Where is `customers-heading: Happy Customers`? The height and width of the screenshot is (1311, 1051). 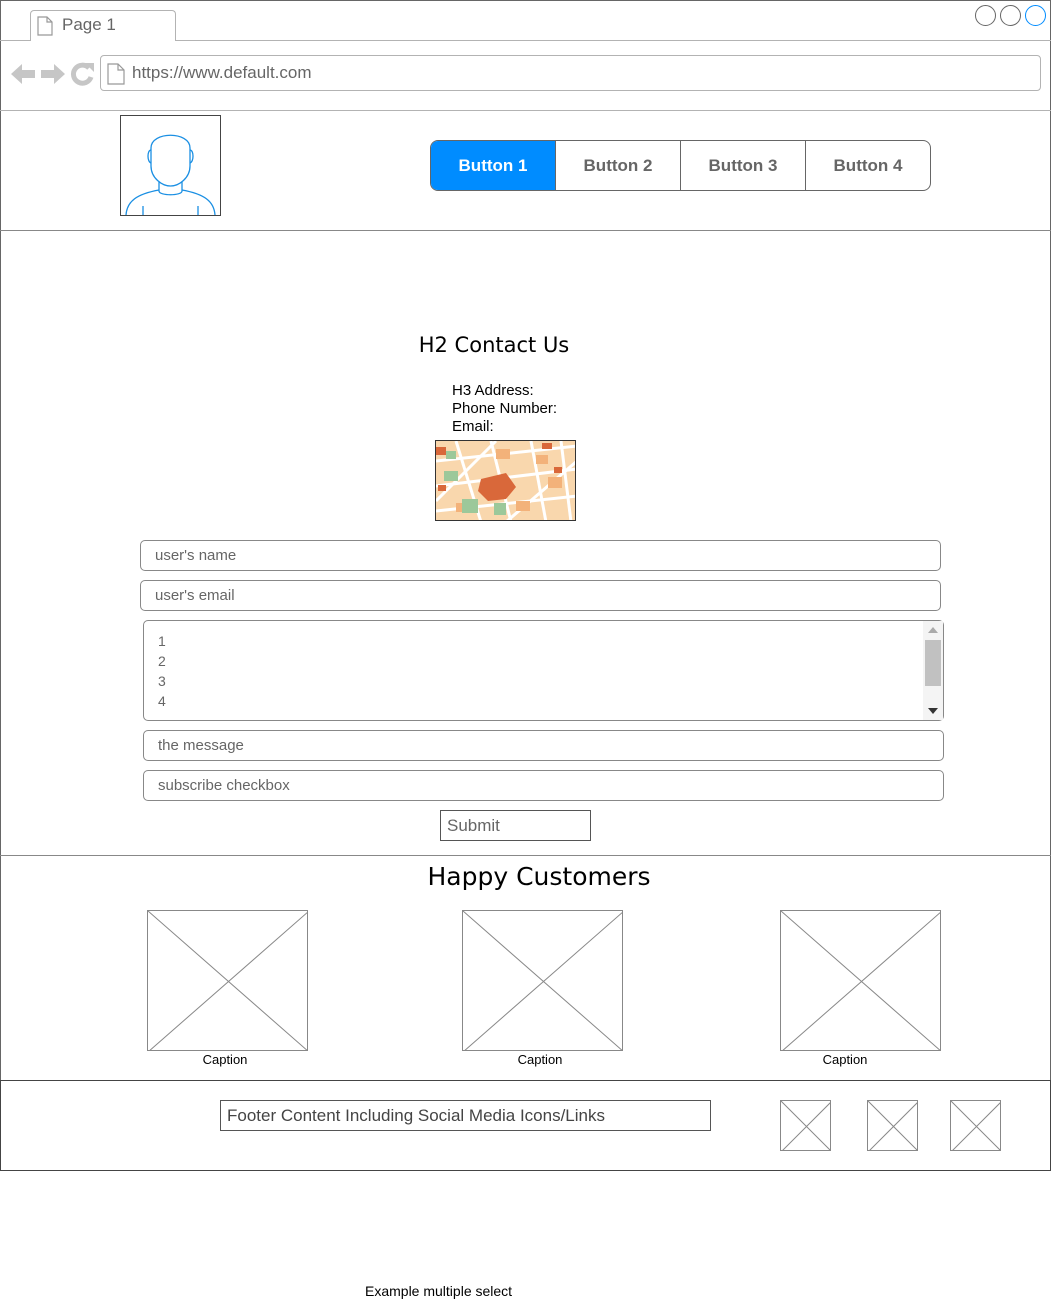 customers-heading: Happy Customers is located at coordinates (539, 876).